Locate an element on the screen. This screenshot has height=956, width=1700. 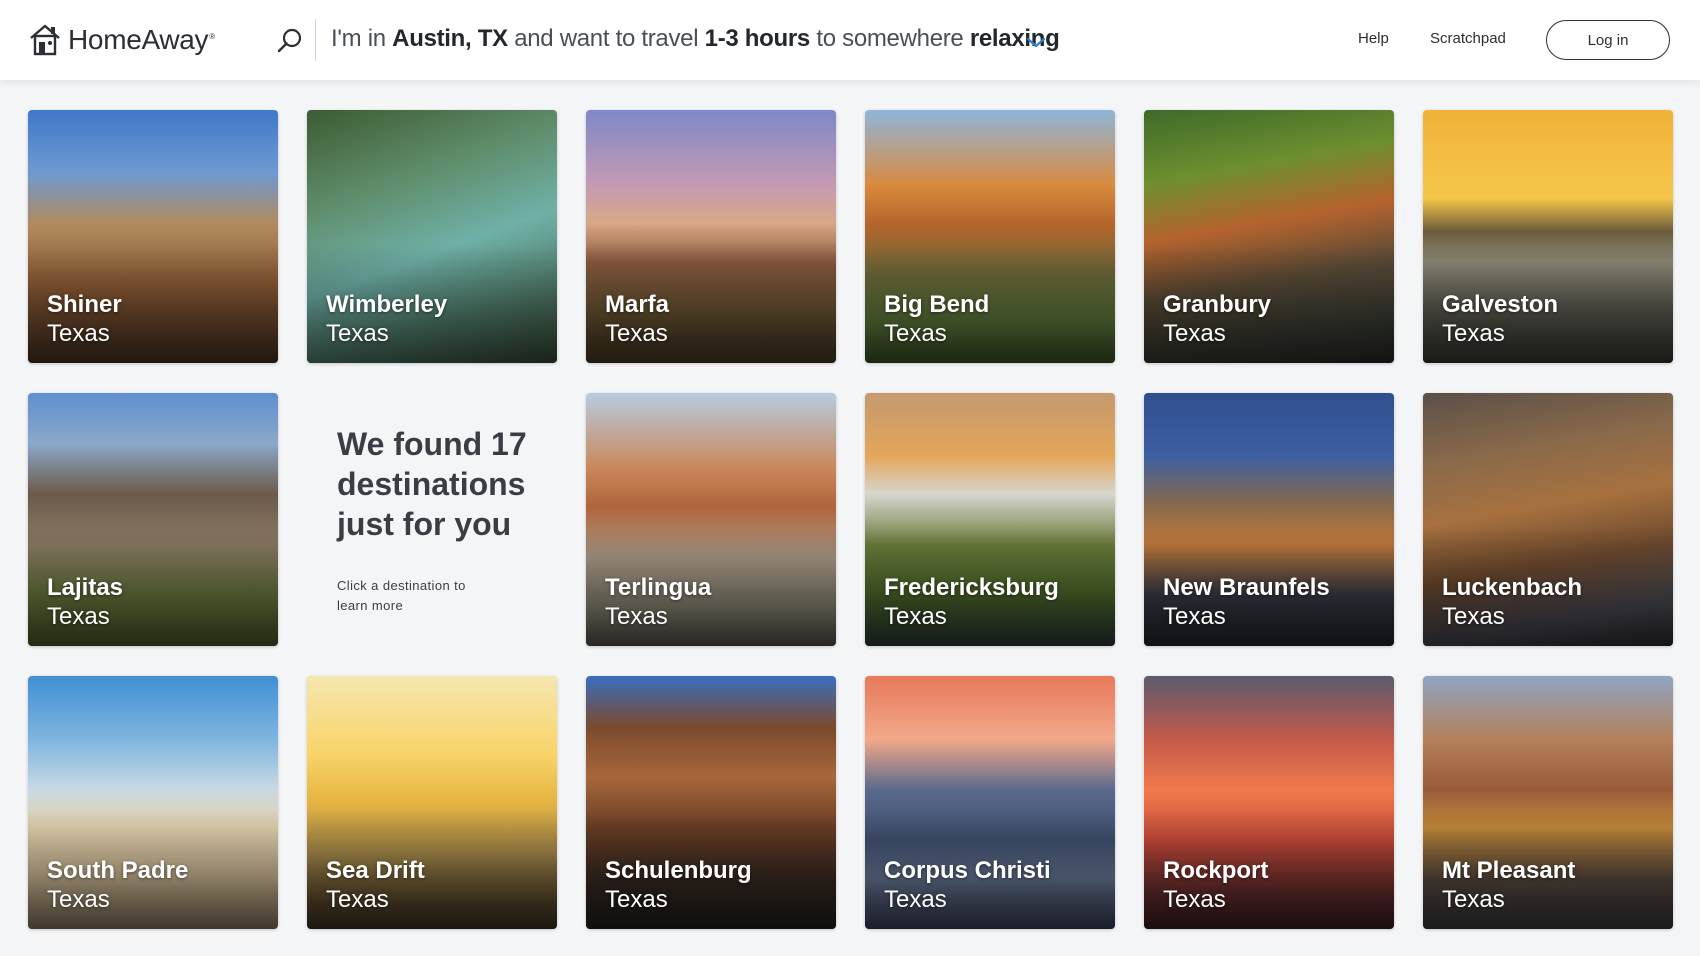
destination-card: Schulenburg Texas is located at coordinates (711, 802).